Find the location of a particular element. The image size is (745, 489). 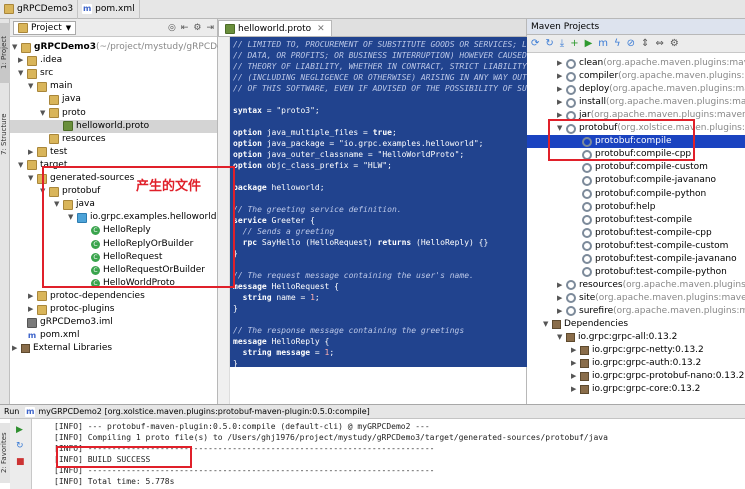

maven-dependency-item: ▼ io.grpc:grpc-all:0.13.2 is located at coordinates (617, 337).